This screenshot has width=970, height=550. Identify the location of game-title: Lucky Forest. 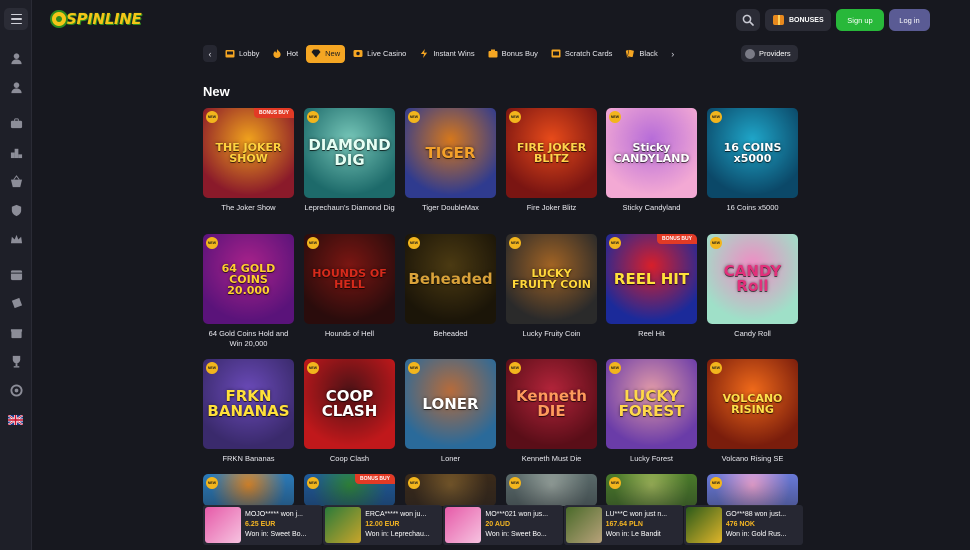
(651, 459).